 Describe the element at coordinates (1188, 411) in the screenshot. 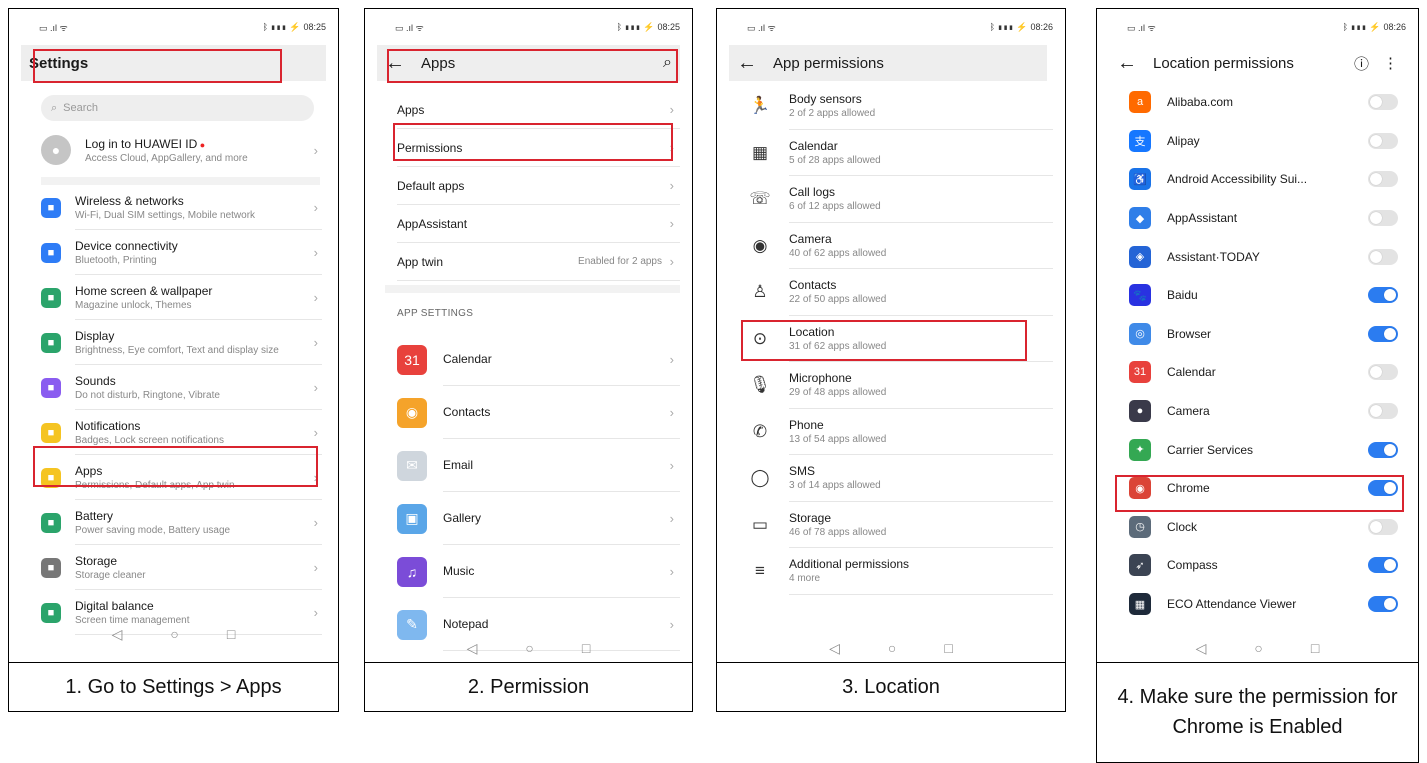

I see `app-label: Camera` at that location.